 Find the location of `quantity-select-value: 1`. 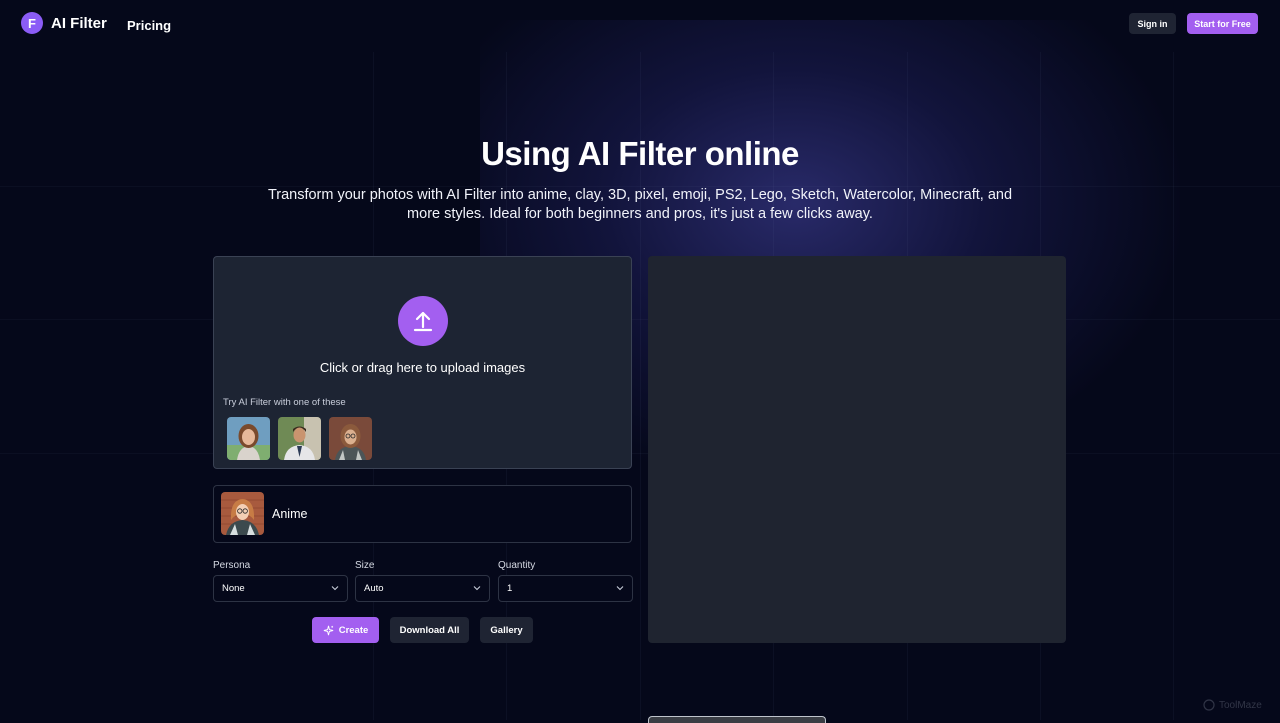

quantity-select-value: 1 is located at coordinates (510, 588).